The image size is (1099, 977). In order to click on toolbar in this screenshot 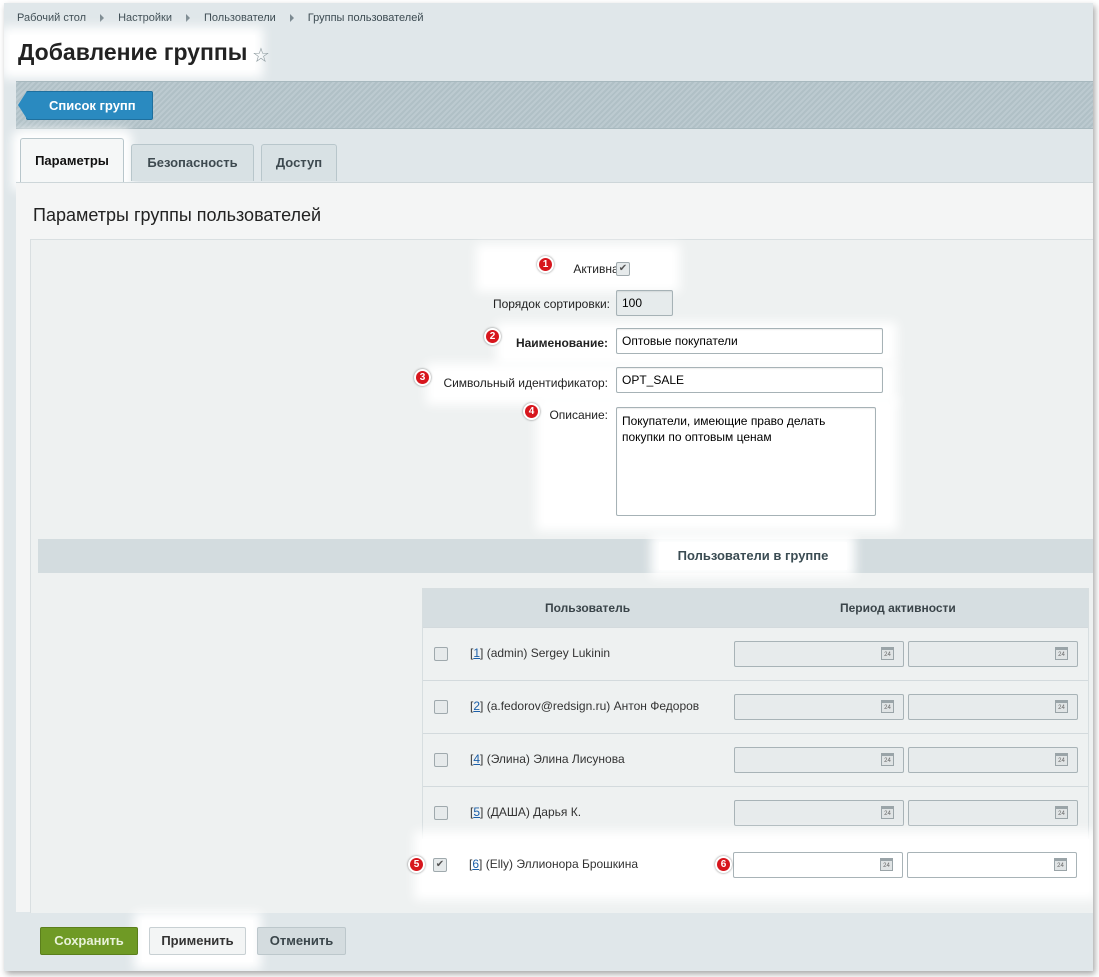, I will do `click(554, 105)`.